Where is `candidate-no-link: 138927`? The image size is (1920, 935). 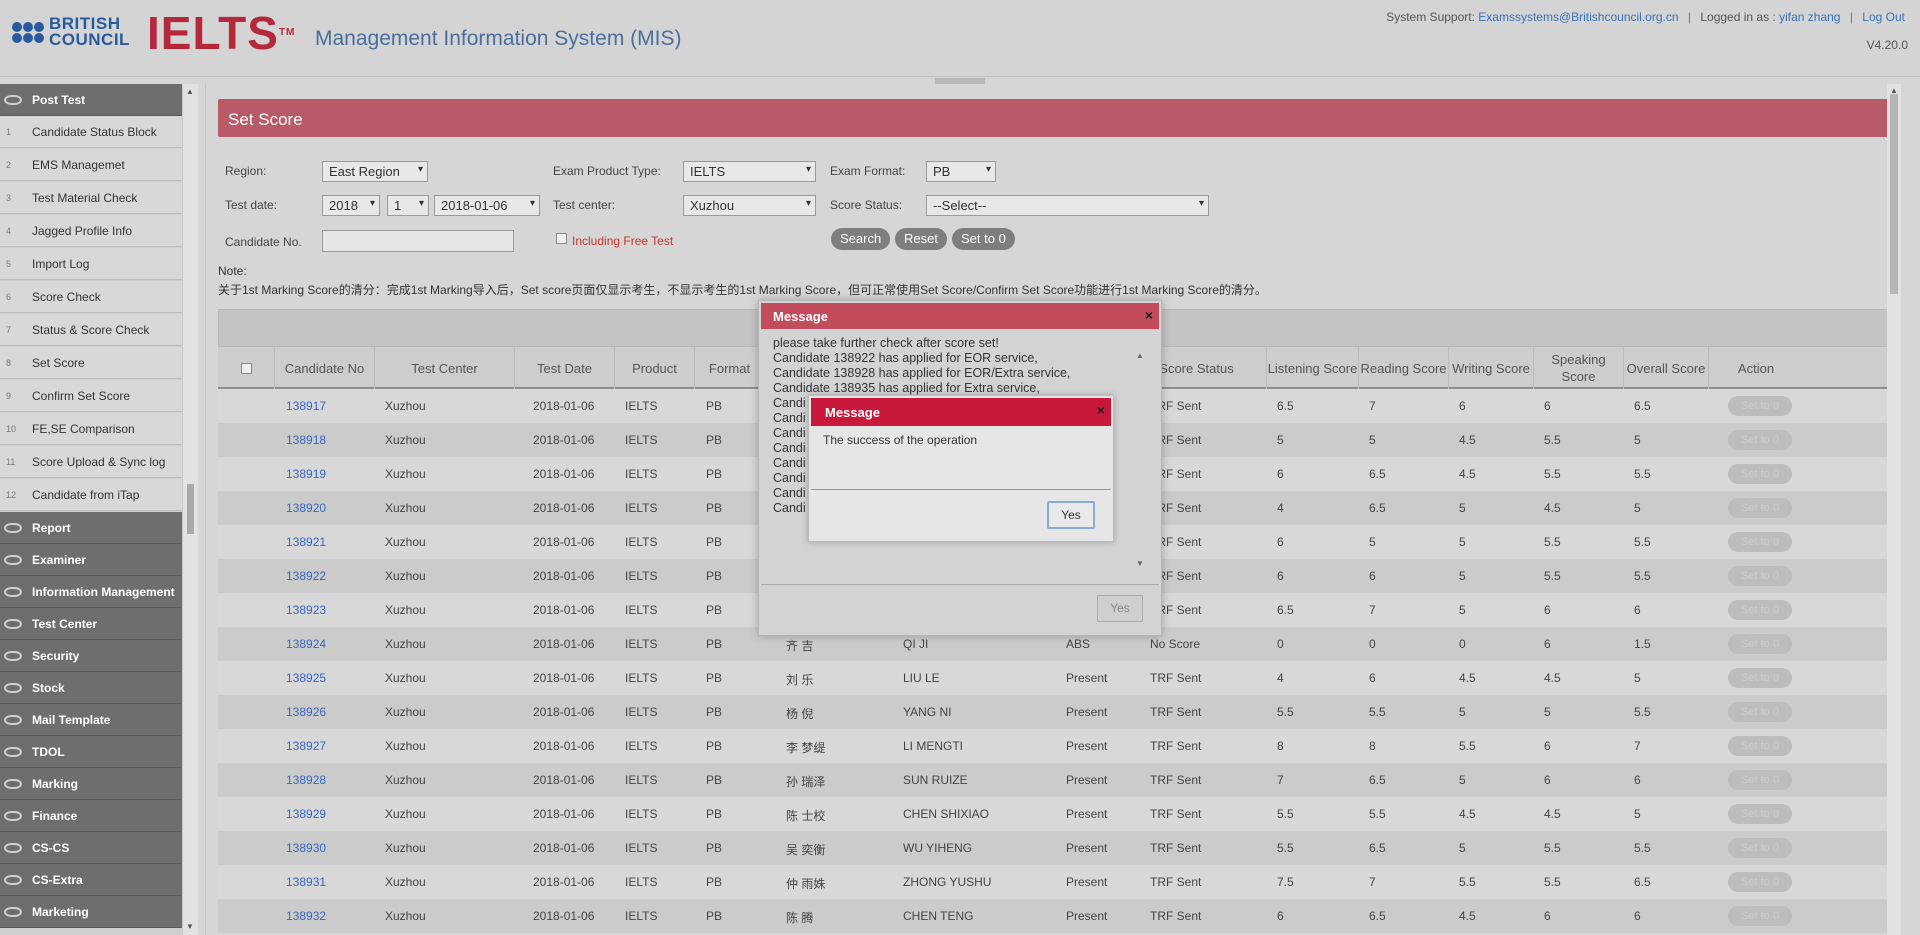
candidate-no-link: 138927 is located at coordinates (306, 746).